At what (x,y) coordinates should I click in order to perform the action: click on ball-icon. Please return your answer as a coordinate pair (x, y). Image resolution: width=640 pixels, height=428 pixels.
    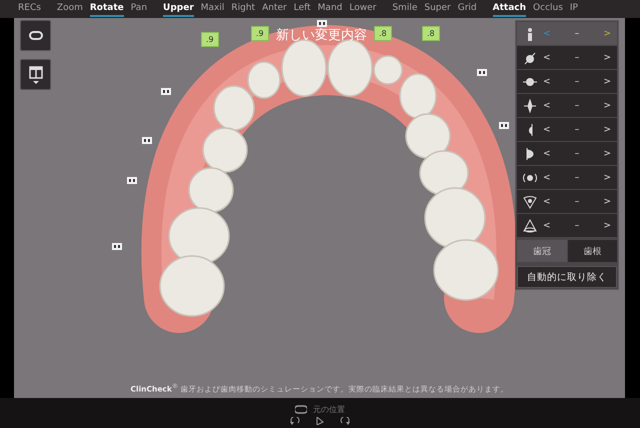
    Looking at the image, I should click on (530, 57).